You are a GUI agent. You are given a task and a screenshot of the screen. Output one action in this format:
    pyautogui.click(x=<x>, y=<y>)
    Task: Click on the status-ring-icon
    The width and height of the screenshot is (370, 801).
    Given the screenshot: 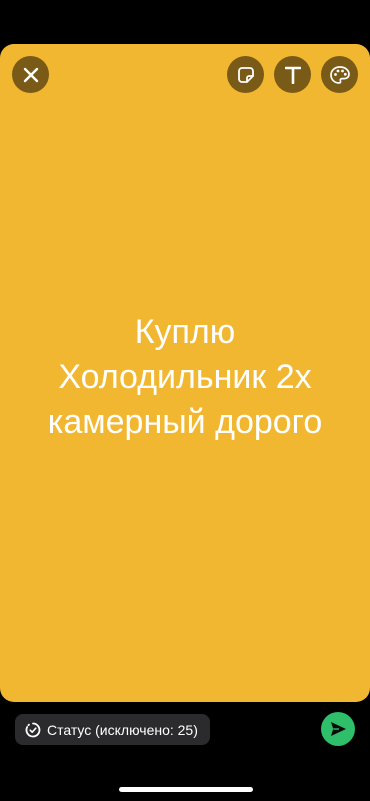 What is the action you would take?
    pyautogui.click(x=33, y=730)
    